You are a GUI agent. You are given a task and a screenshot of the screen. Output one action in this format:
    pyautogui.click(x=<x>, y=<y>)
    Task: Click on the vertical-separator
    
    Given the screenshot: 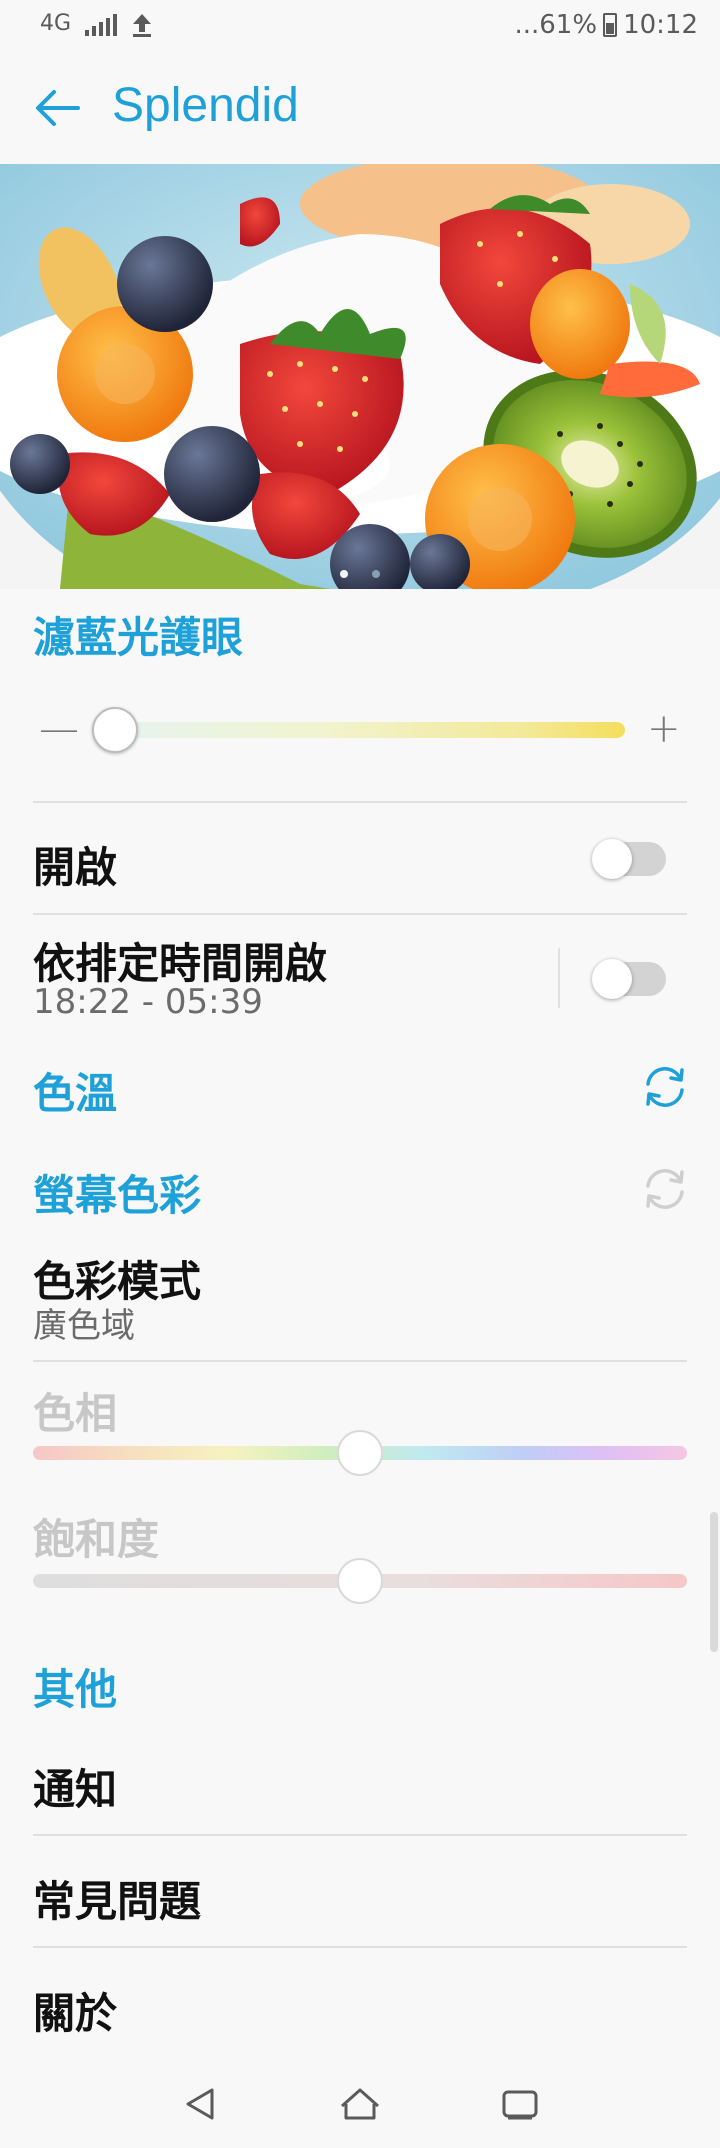 What is the action you would take?
    pyautogui.click(x=559, y=978)
    